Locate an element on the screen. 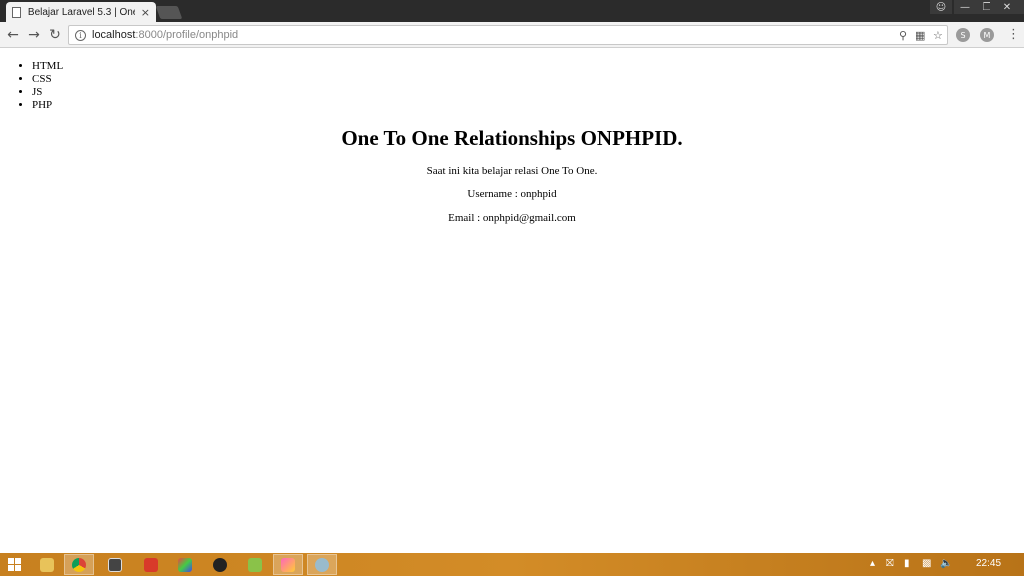  profile-icon: ☺ is located at coordinates (941, 7).